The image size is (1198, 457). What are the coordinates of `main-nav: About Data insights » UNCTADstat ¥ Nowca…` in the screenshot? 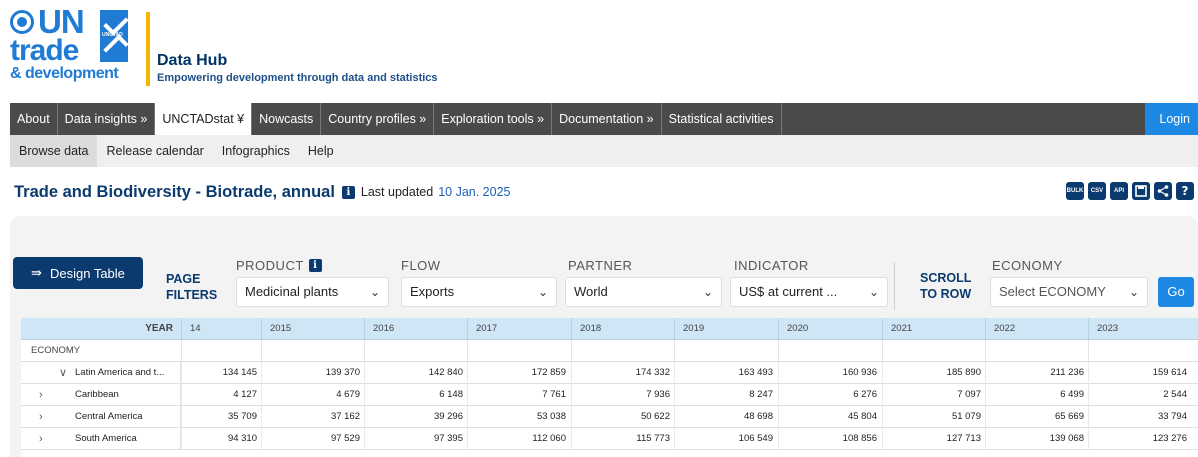 It's located at (604, 119).